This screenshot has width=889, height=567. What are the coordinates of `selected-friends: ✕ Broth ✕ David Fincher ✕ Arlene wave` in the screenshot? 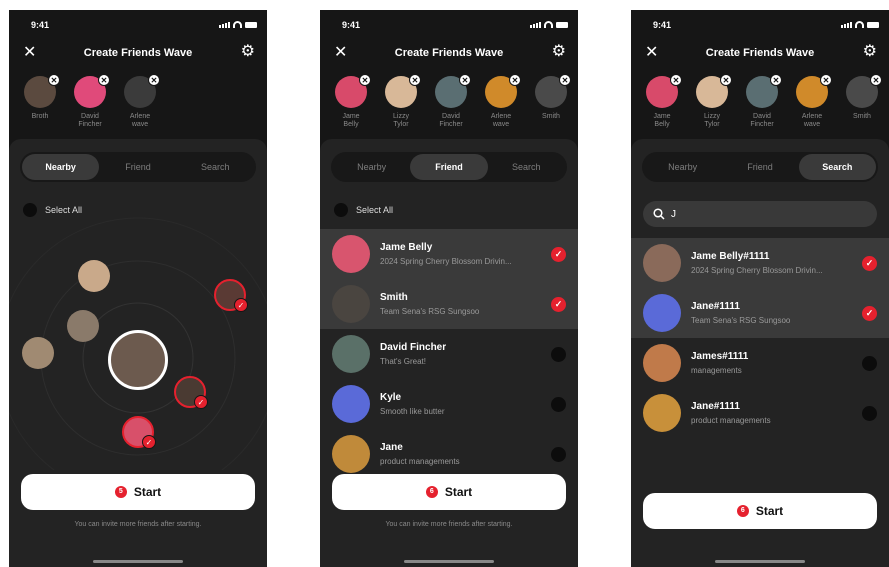 It's located at (141, 101).